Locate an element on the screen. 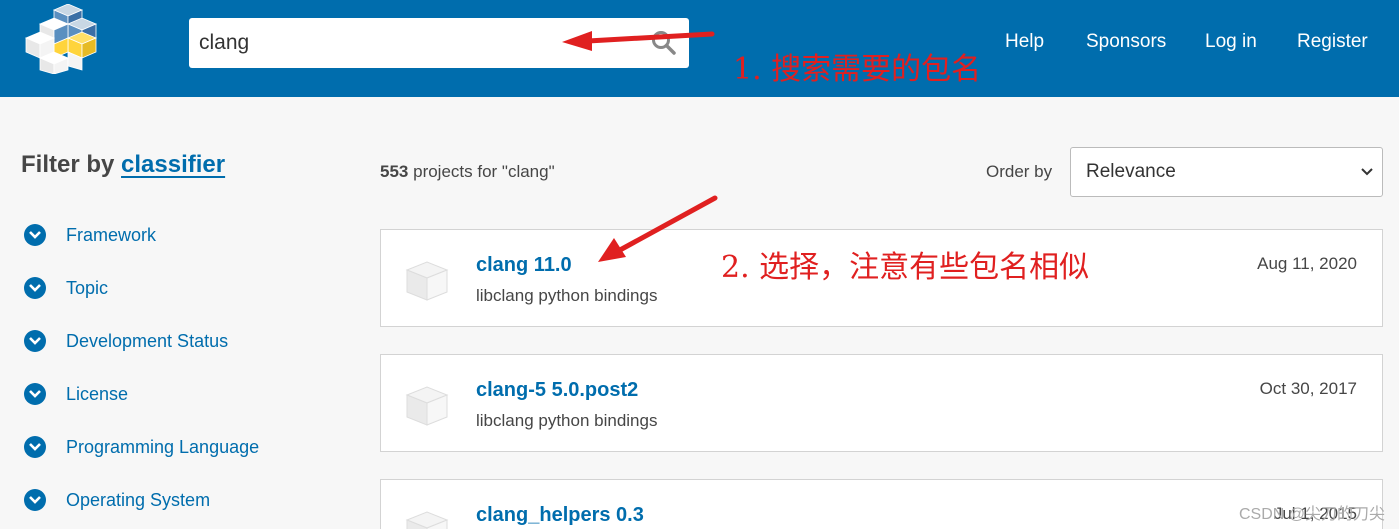 The height and width of the screenshot is (529, 1399). watermark: CSDN @尖刀的刀尖 is located at coordinates (1311, 514).